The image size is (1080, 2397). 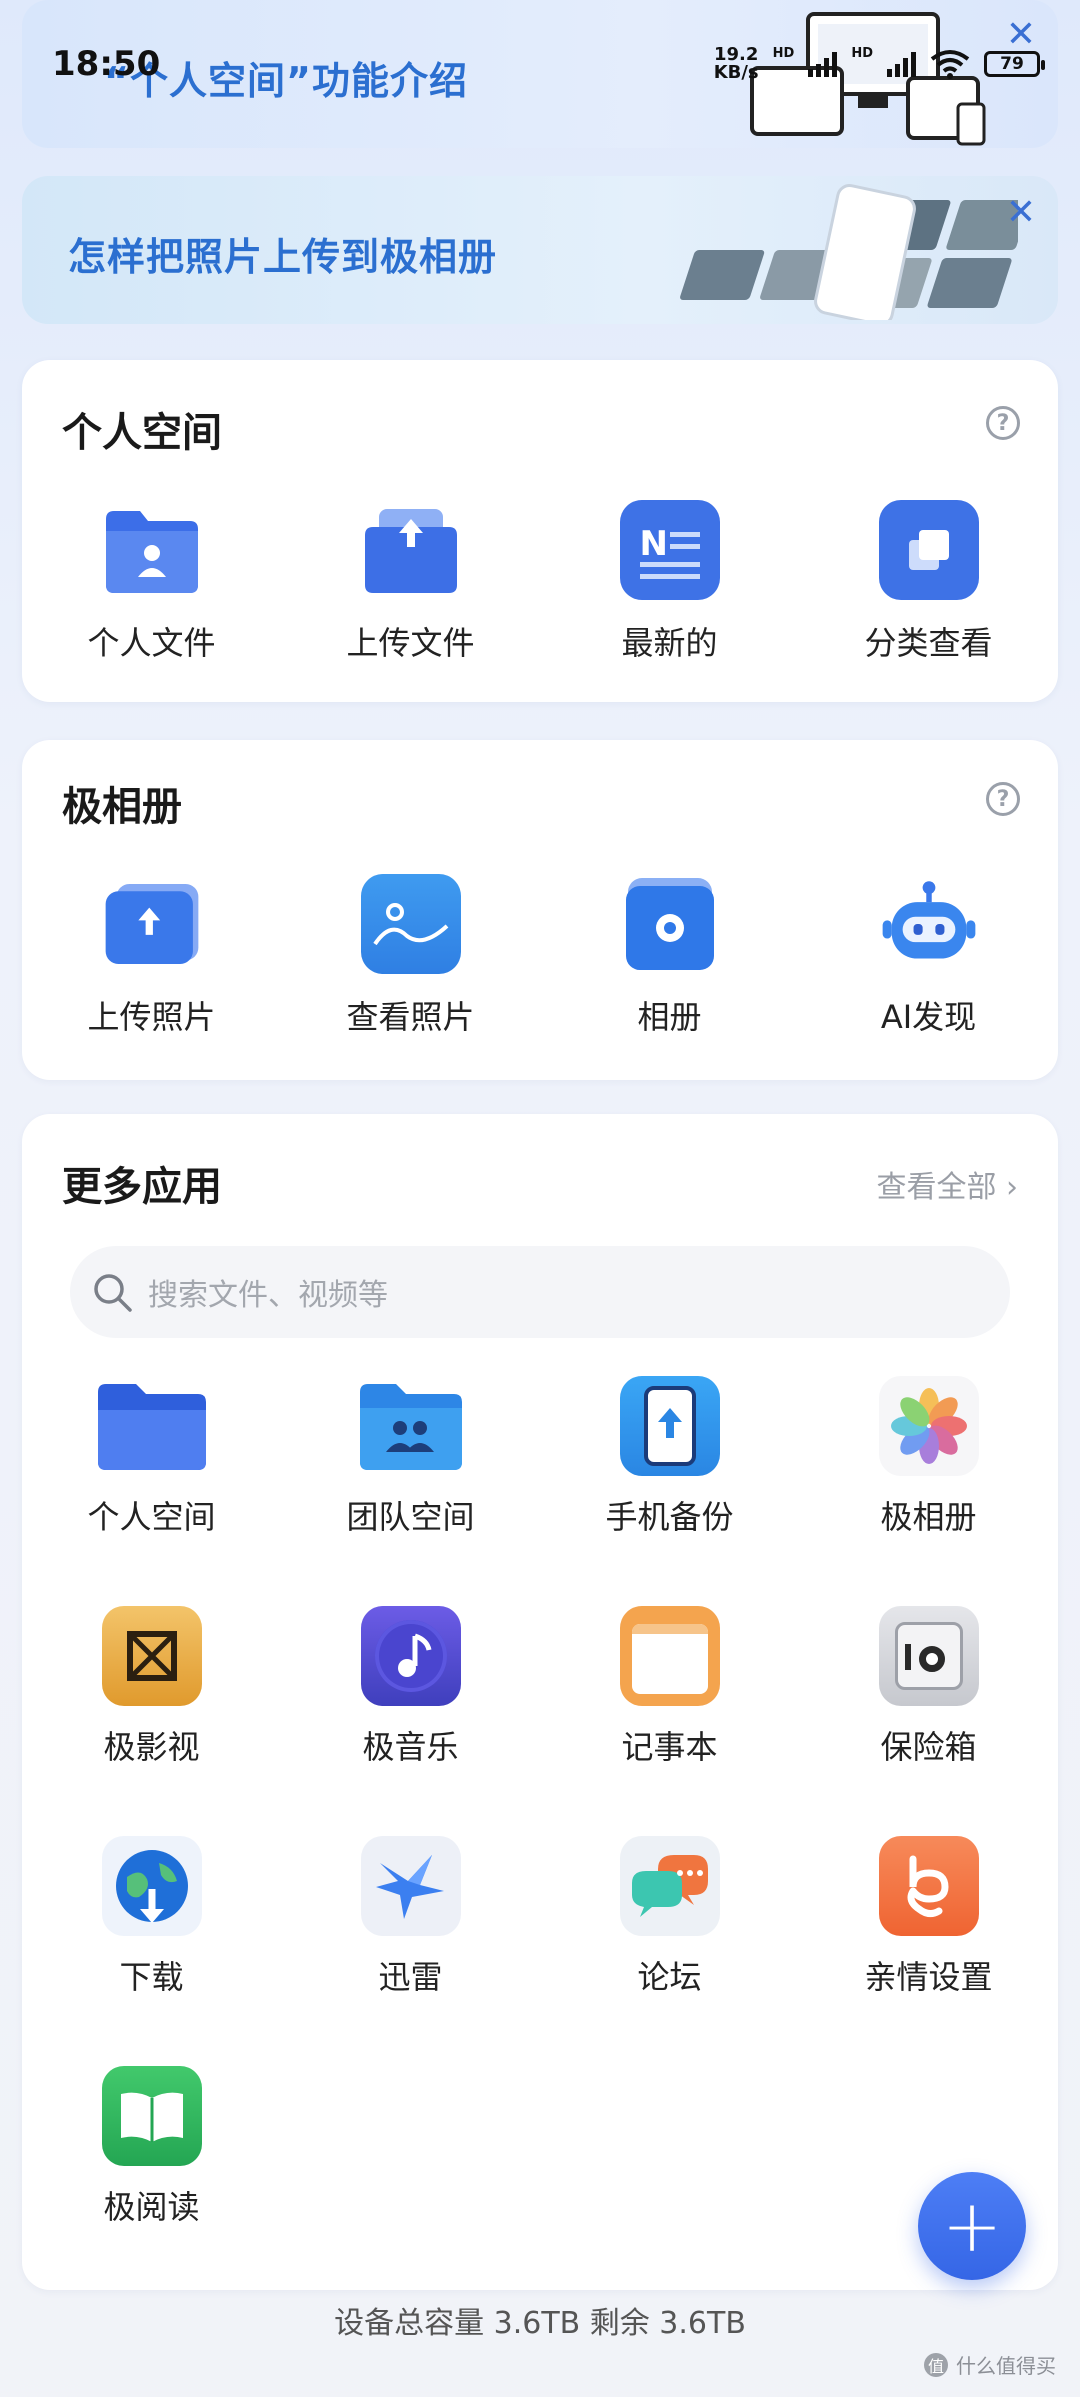 What do you see at coordinates (669, 1426) in the screenshot?
I see `phone-backup-icon` at bounding box center [669, 1426].